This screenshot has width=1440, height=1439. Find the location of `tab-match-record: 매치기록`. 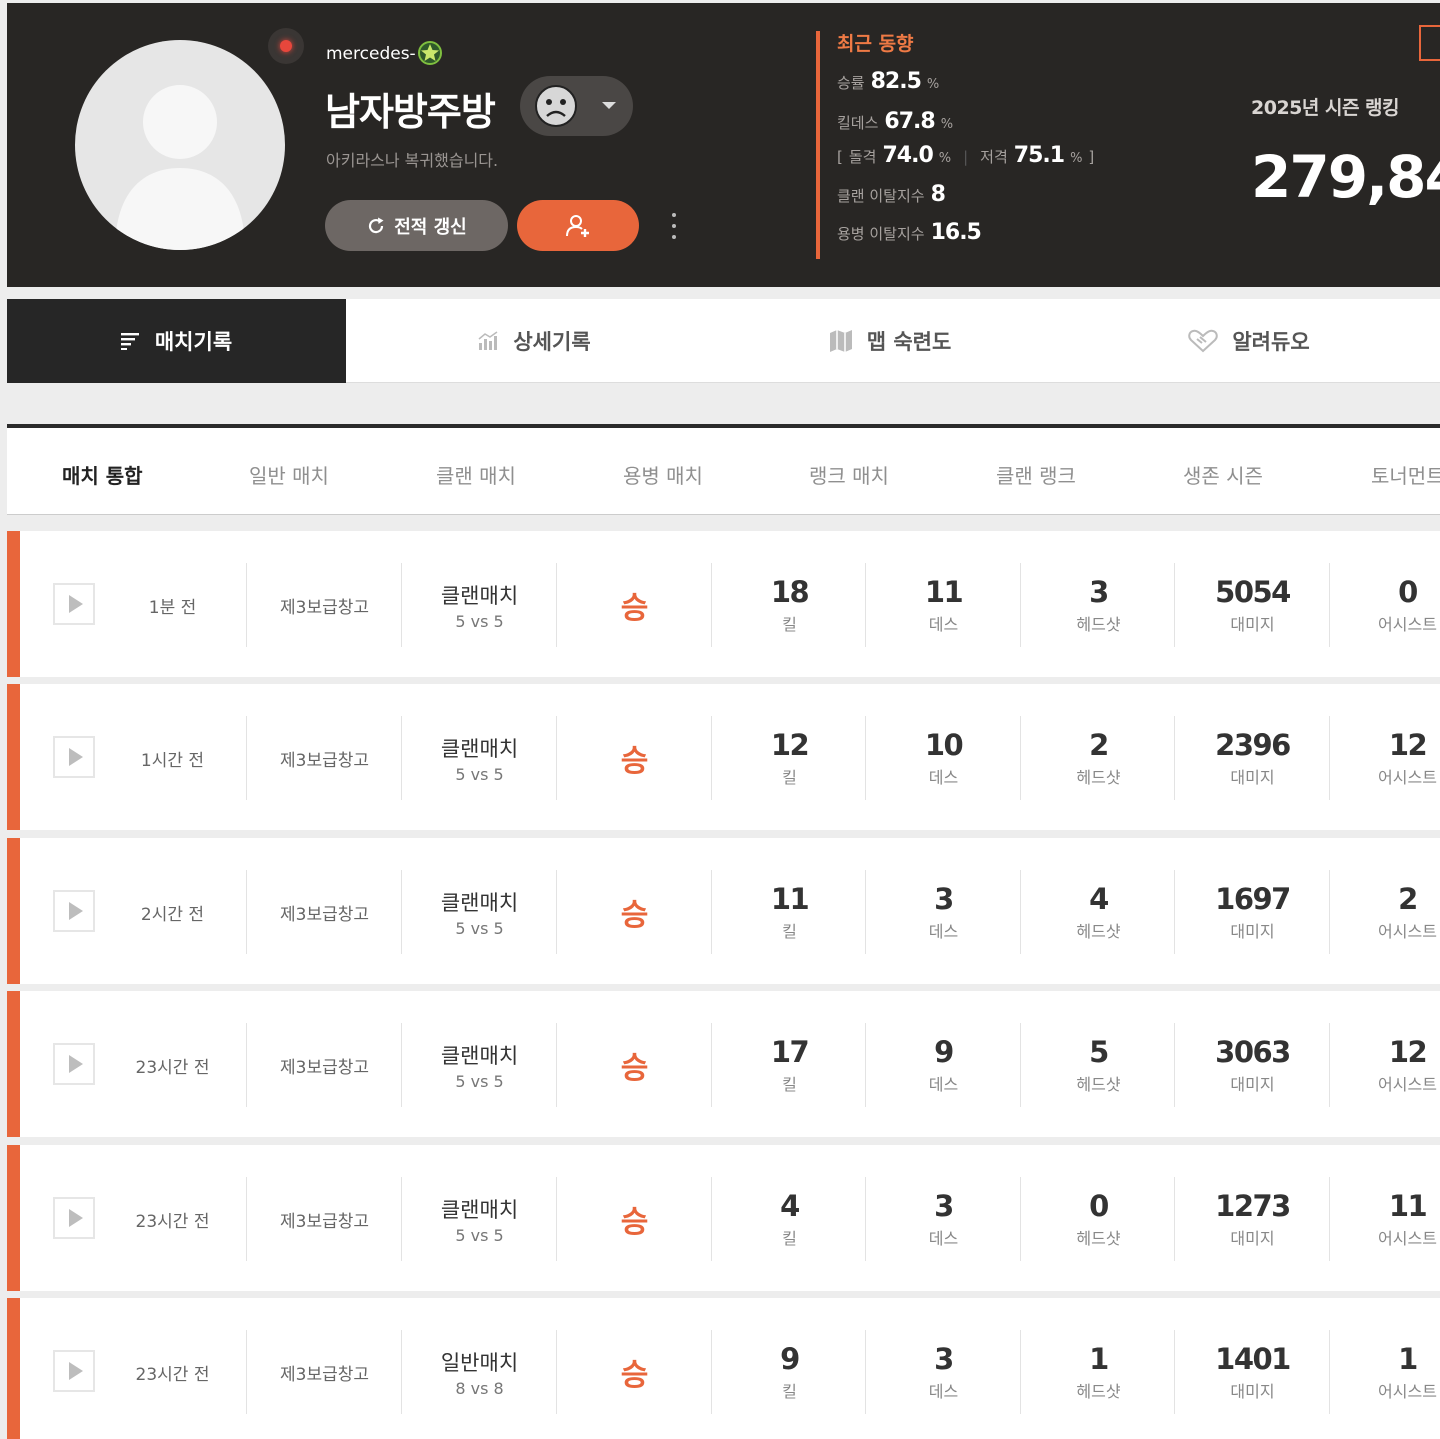

tab-match-record: 매치기록 is located at coordinates (176, 341).